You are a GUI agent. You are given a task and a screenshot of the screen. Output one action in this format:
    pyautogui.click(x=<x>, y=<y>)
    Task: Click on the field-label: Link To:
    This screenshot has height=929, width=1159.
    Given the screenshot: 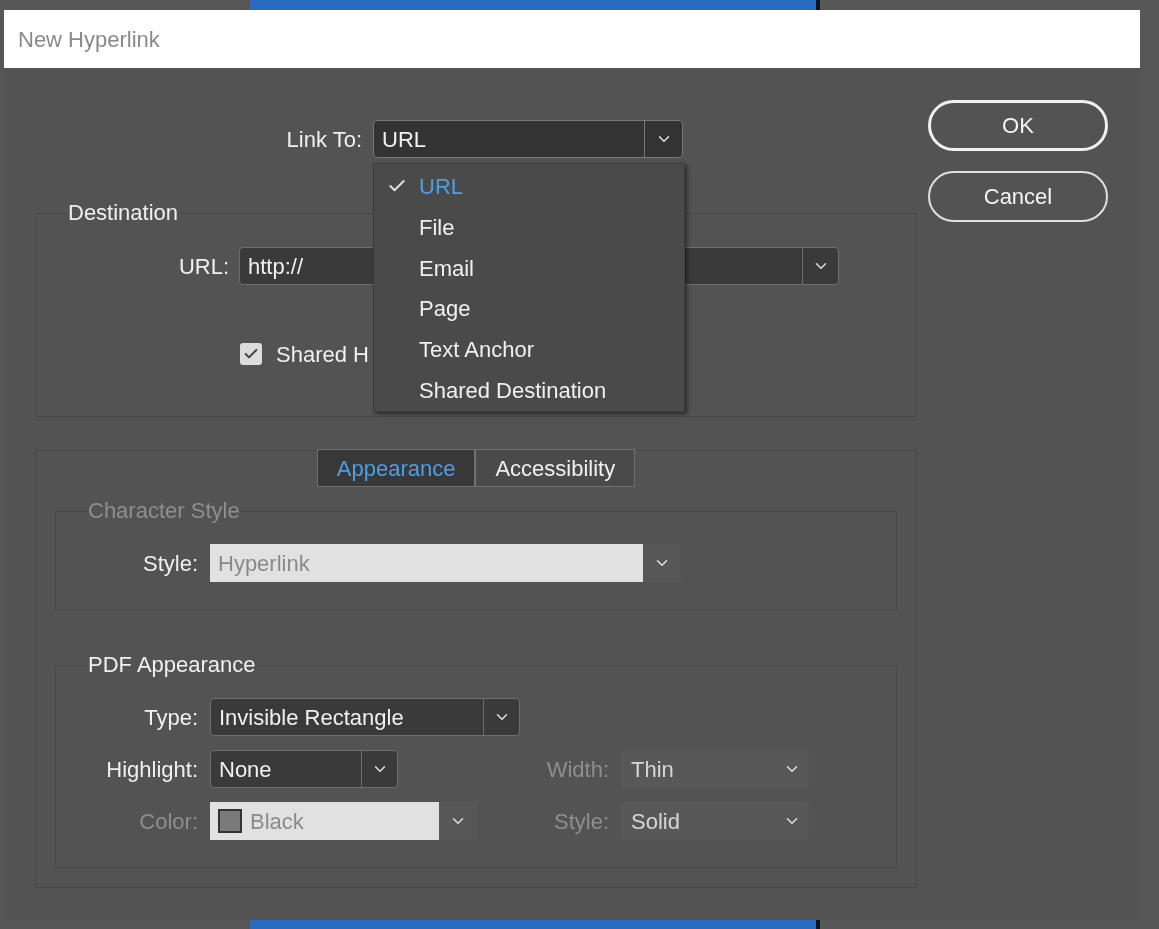 What is the action you would take?
    pyautogui.click(x=324, y=139)
    